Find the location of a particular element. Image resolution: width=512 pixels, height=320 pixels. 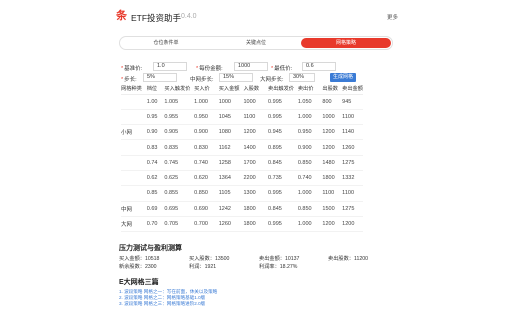

column-header-sell-shares: 出股数 is located at coordinates (332, 89).